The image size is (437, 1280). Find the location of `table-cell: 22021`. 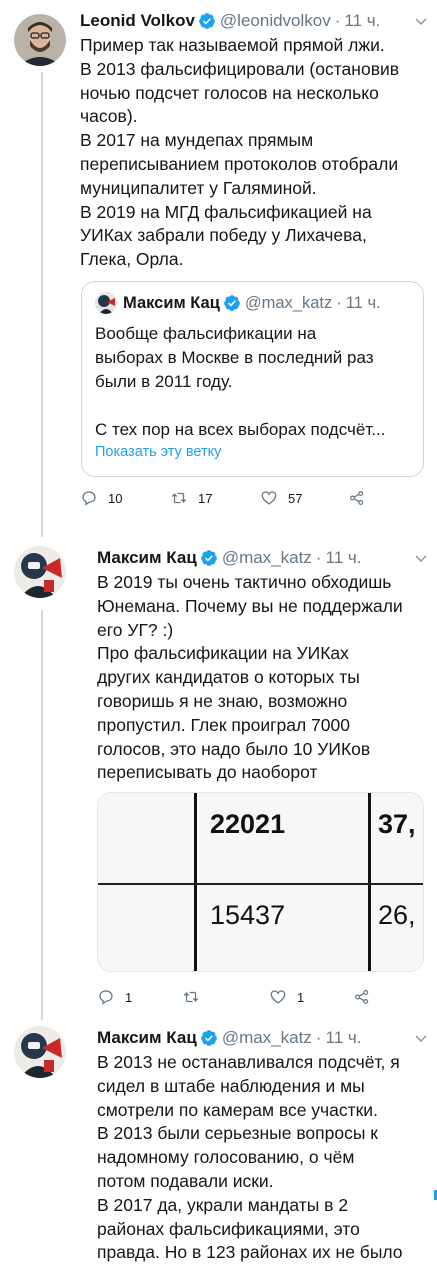

table-cell: 22021 is located at coordinates (248, 824).